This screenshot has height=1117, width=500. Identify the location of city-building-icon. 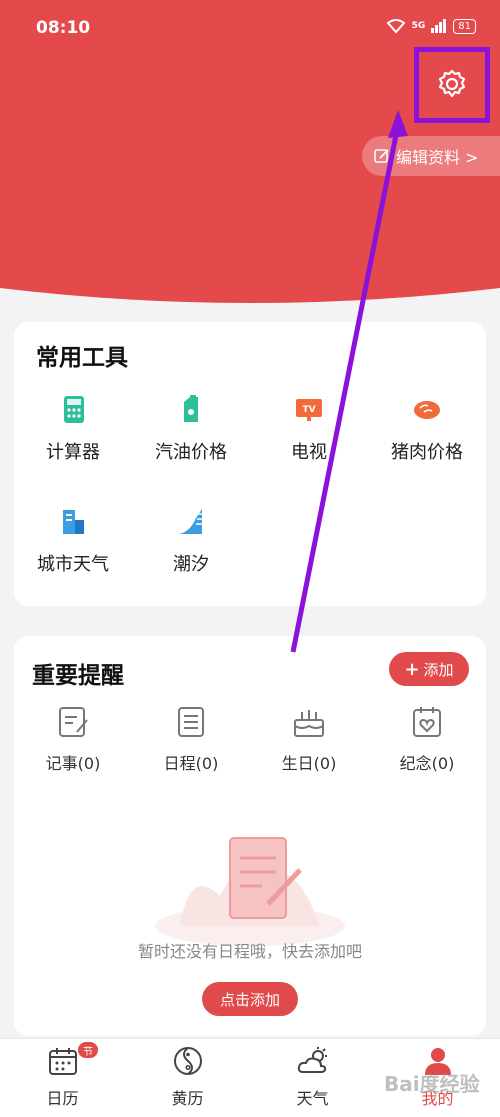
(73, 522).